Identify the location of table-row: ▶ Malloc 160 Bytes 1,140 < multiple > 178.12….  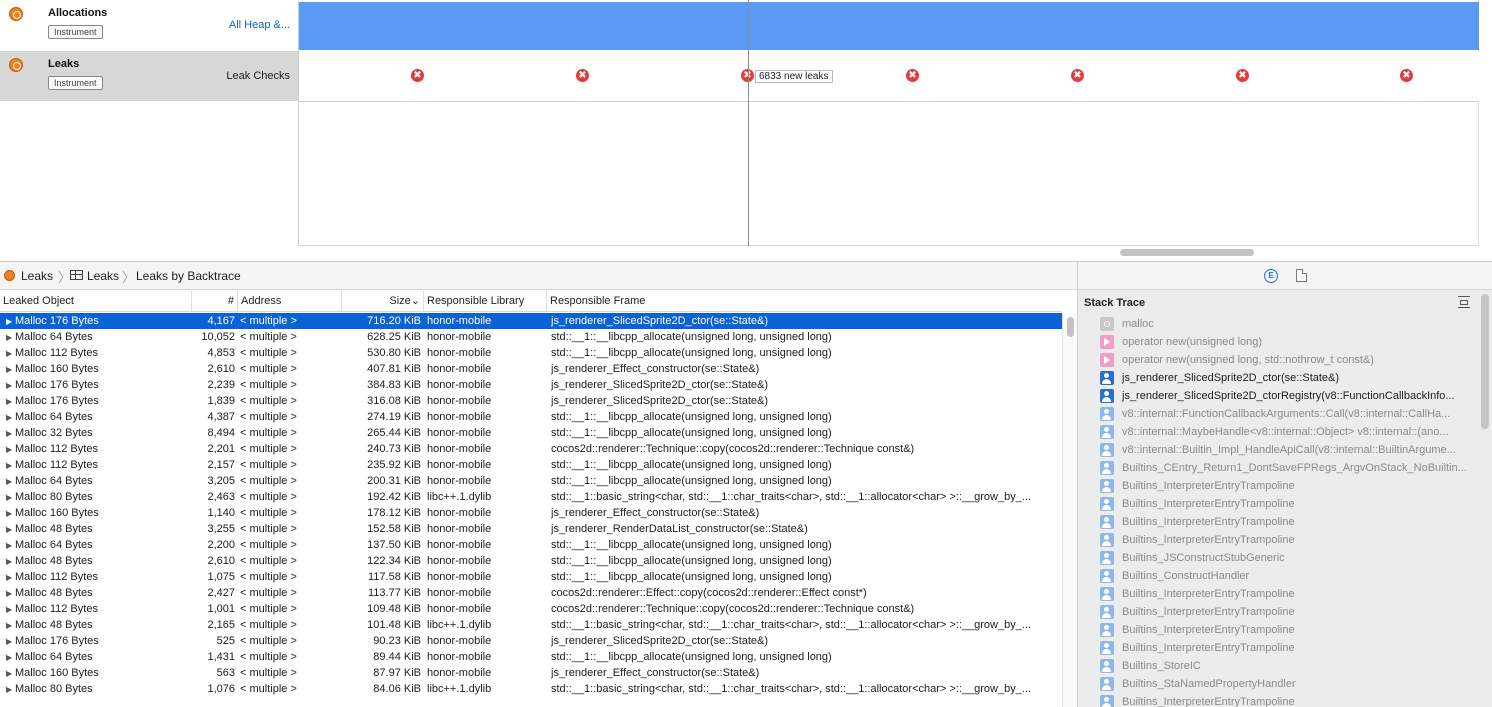
(531, 513).